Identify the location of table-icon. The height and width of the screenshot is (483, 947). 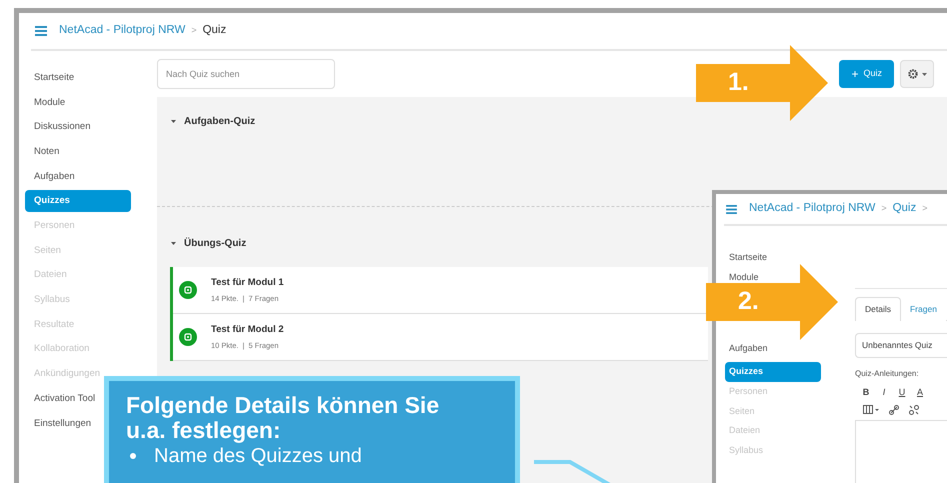
(871, 409).